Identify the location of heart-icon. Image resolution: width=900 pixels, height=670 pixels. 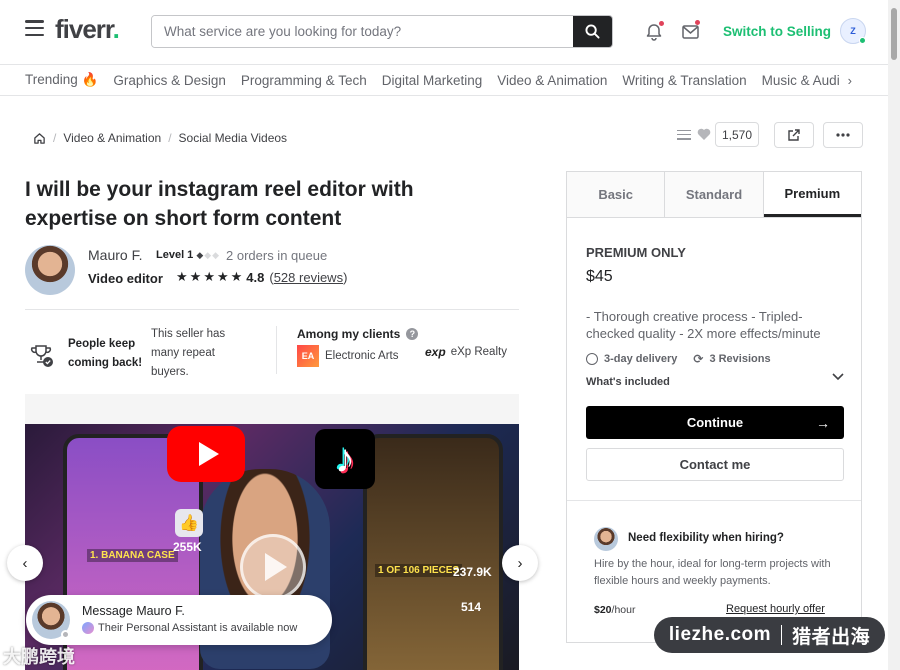
(704, 134).